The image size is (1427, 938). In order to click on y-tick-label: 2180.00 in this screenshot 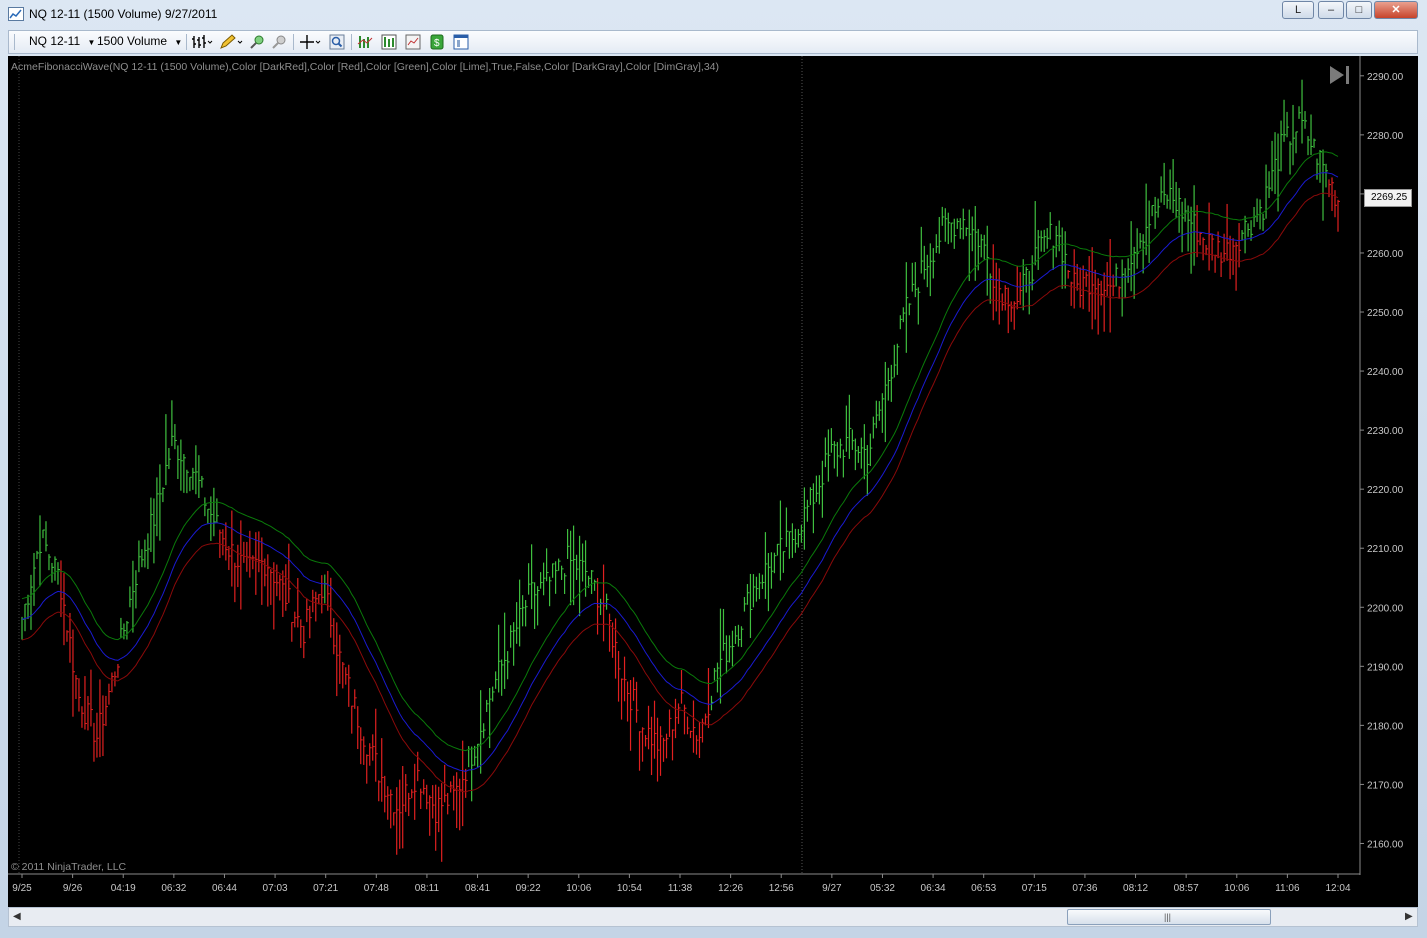, I will do `click(1385, 726)`.